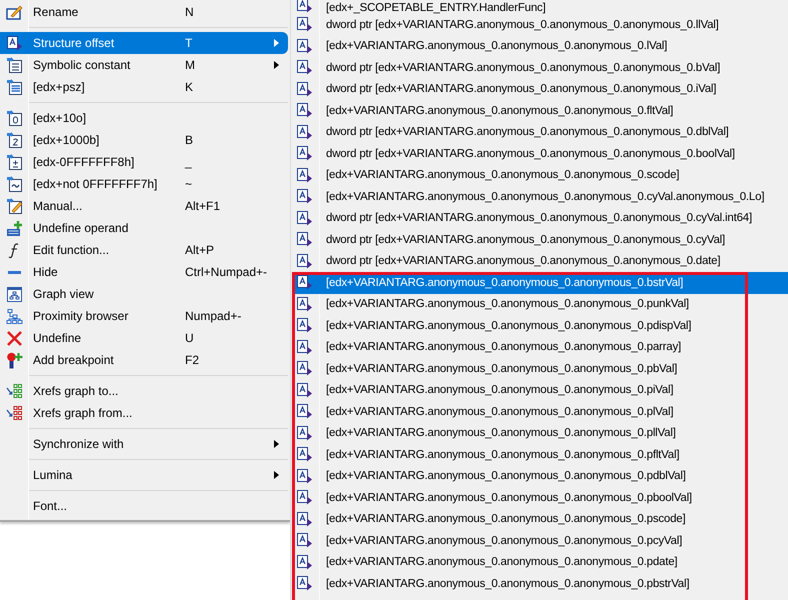  What do you see at coordinates (541, 347) in the screenshot?
I see `submenu-item: [edx+VARIANTARG.anonymous_0.anonymous_0.anonymous_0.parray]` at bounding box center [541, 347].